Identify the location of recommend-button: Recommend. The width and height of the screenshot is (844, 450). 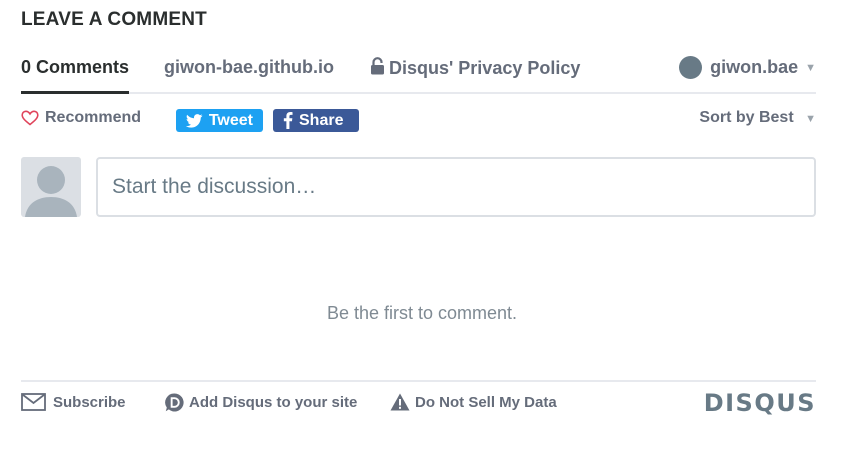
(81, 118).